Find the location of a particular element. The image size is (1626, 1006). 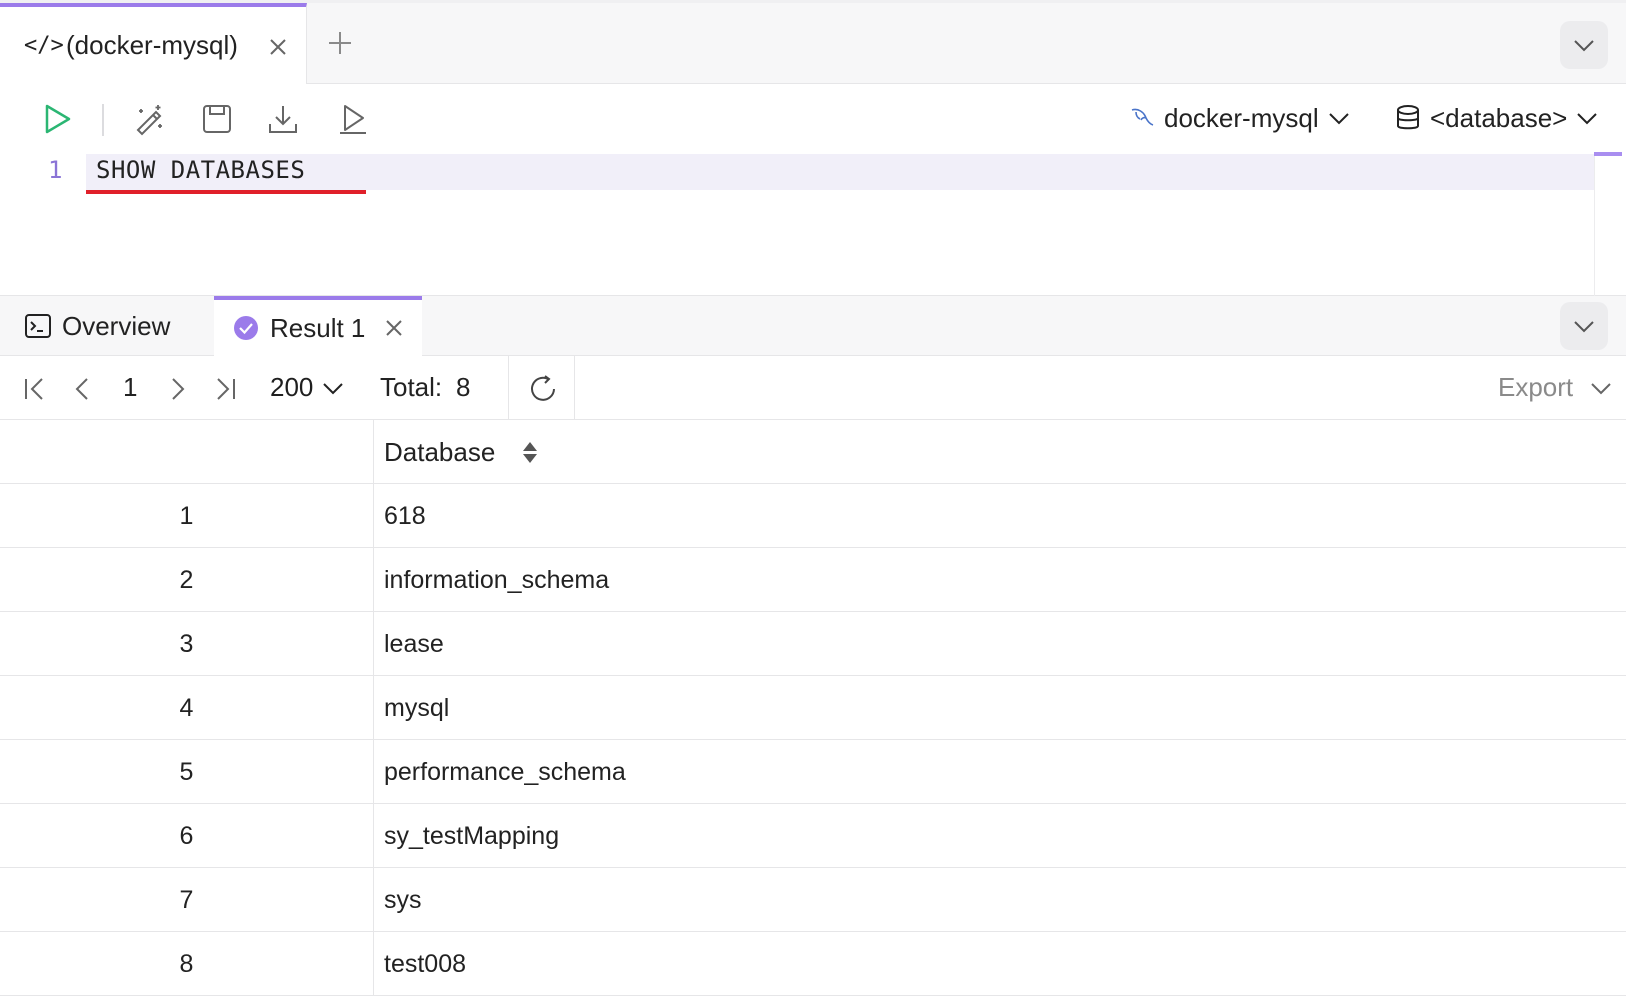

database-icon is located at coordinates (1408, 117).